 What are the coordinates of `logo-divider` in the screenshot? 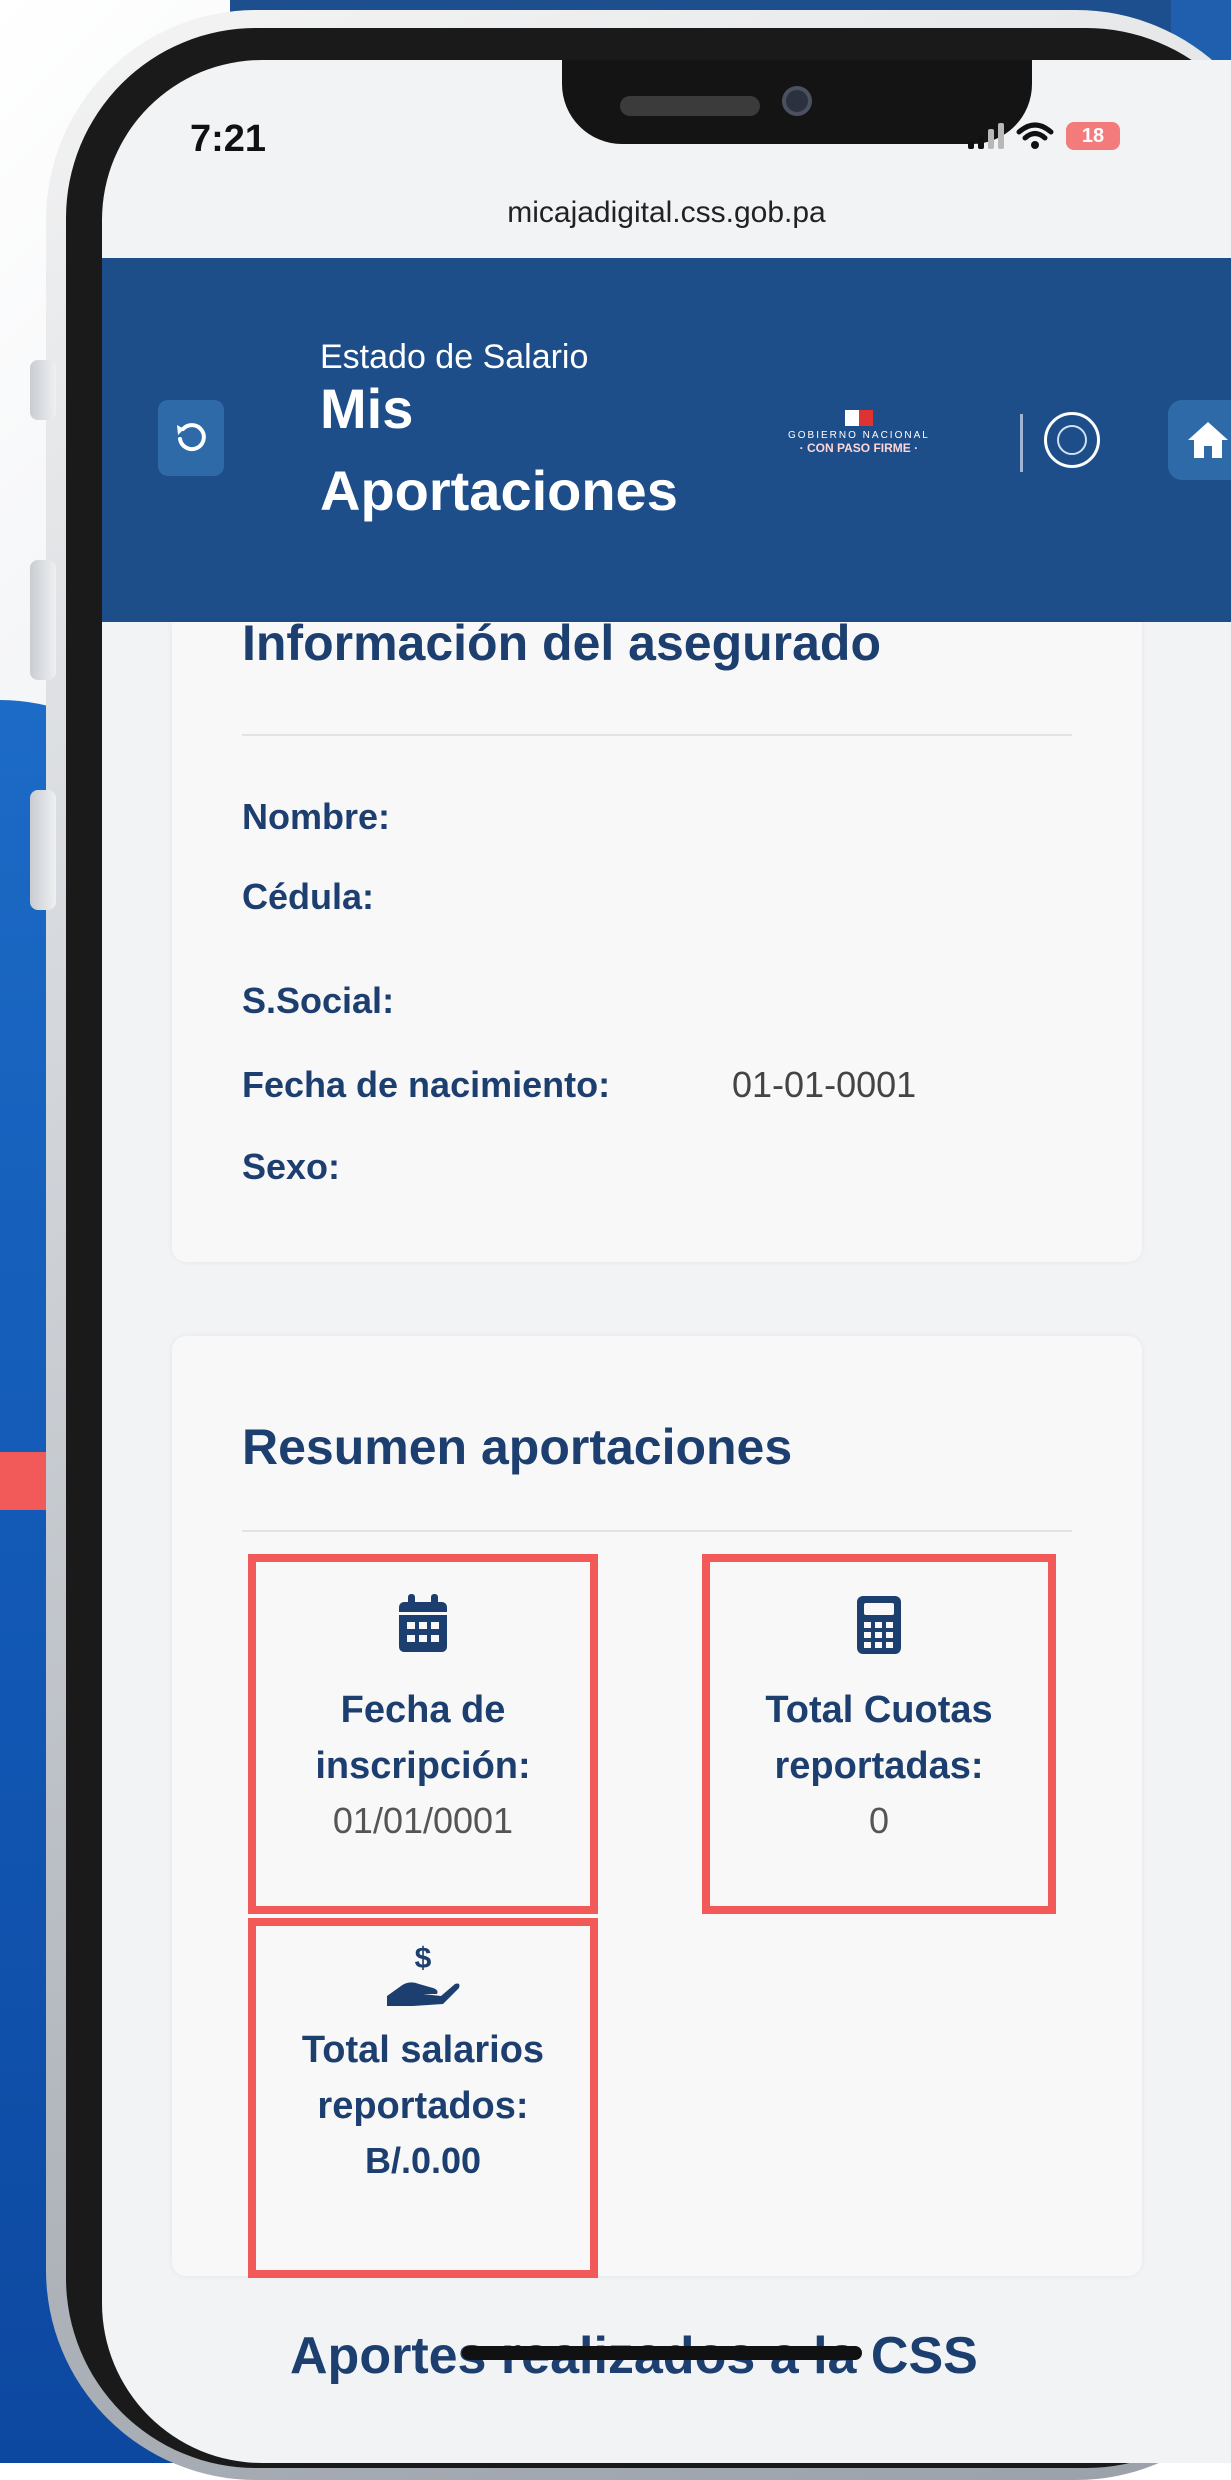 It's located at (1021, 443).